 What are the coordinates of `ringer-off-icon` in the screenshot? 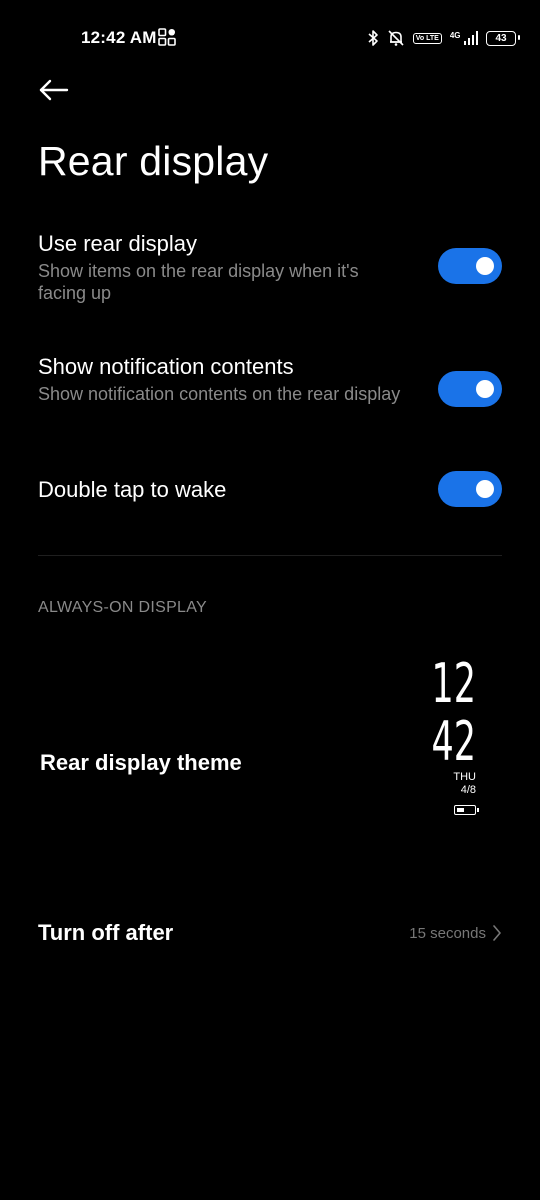 It's located at (396, 38).